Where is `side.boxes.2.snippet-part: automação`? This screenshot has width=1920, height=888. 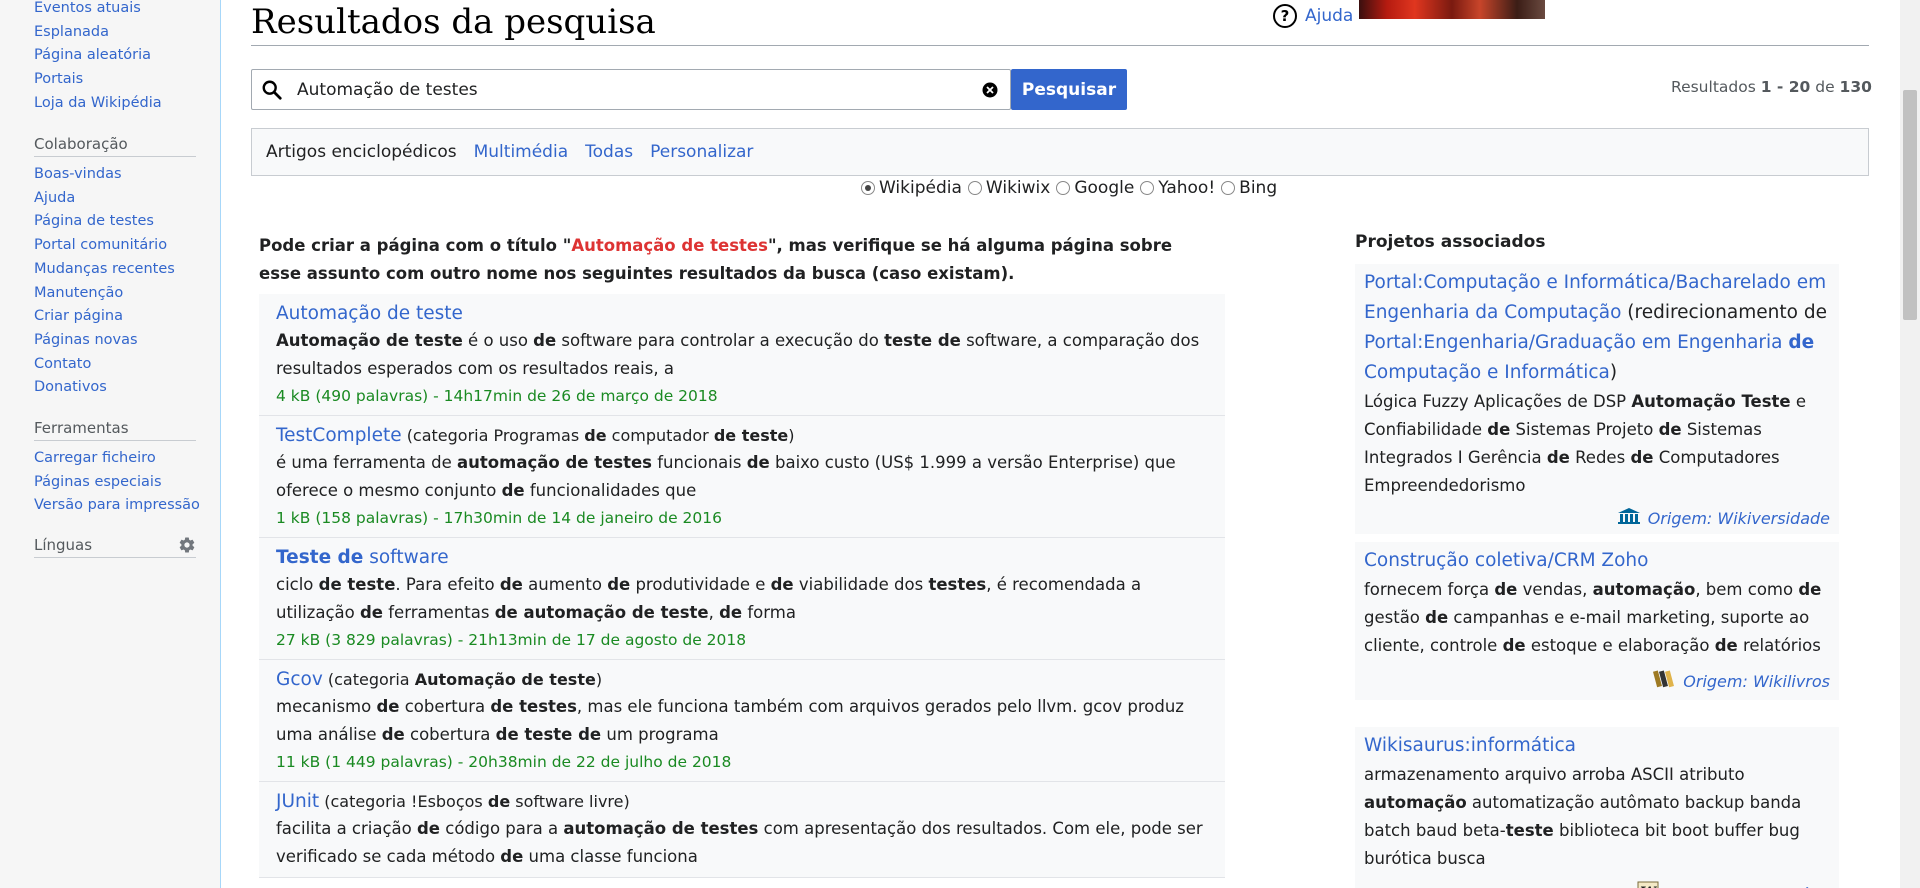 side.boxes.2.snippet-part: automação is located at coordinates (1415, 802).